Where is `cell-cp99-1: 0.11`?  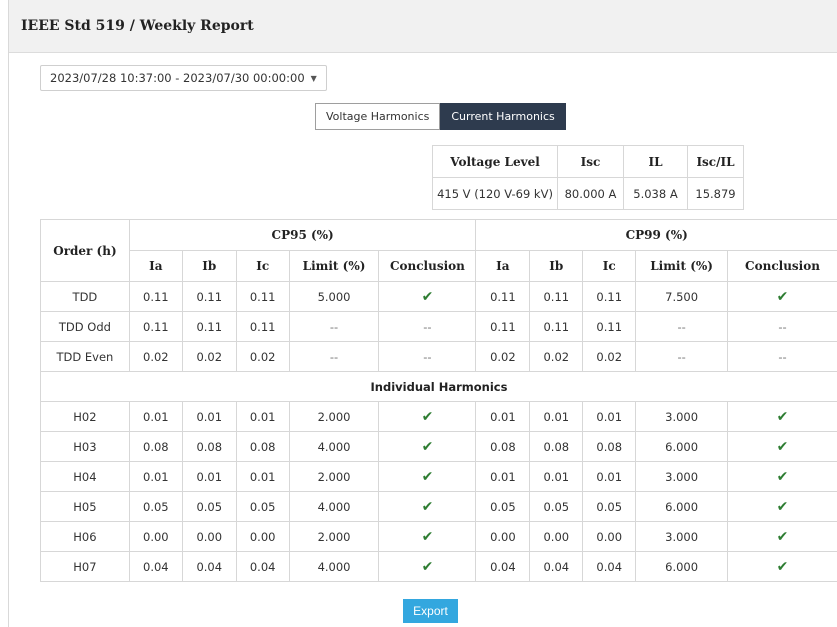 cell-cp99-1: 0.11 is located at coordinates (556, 296).